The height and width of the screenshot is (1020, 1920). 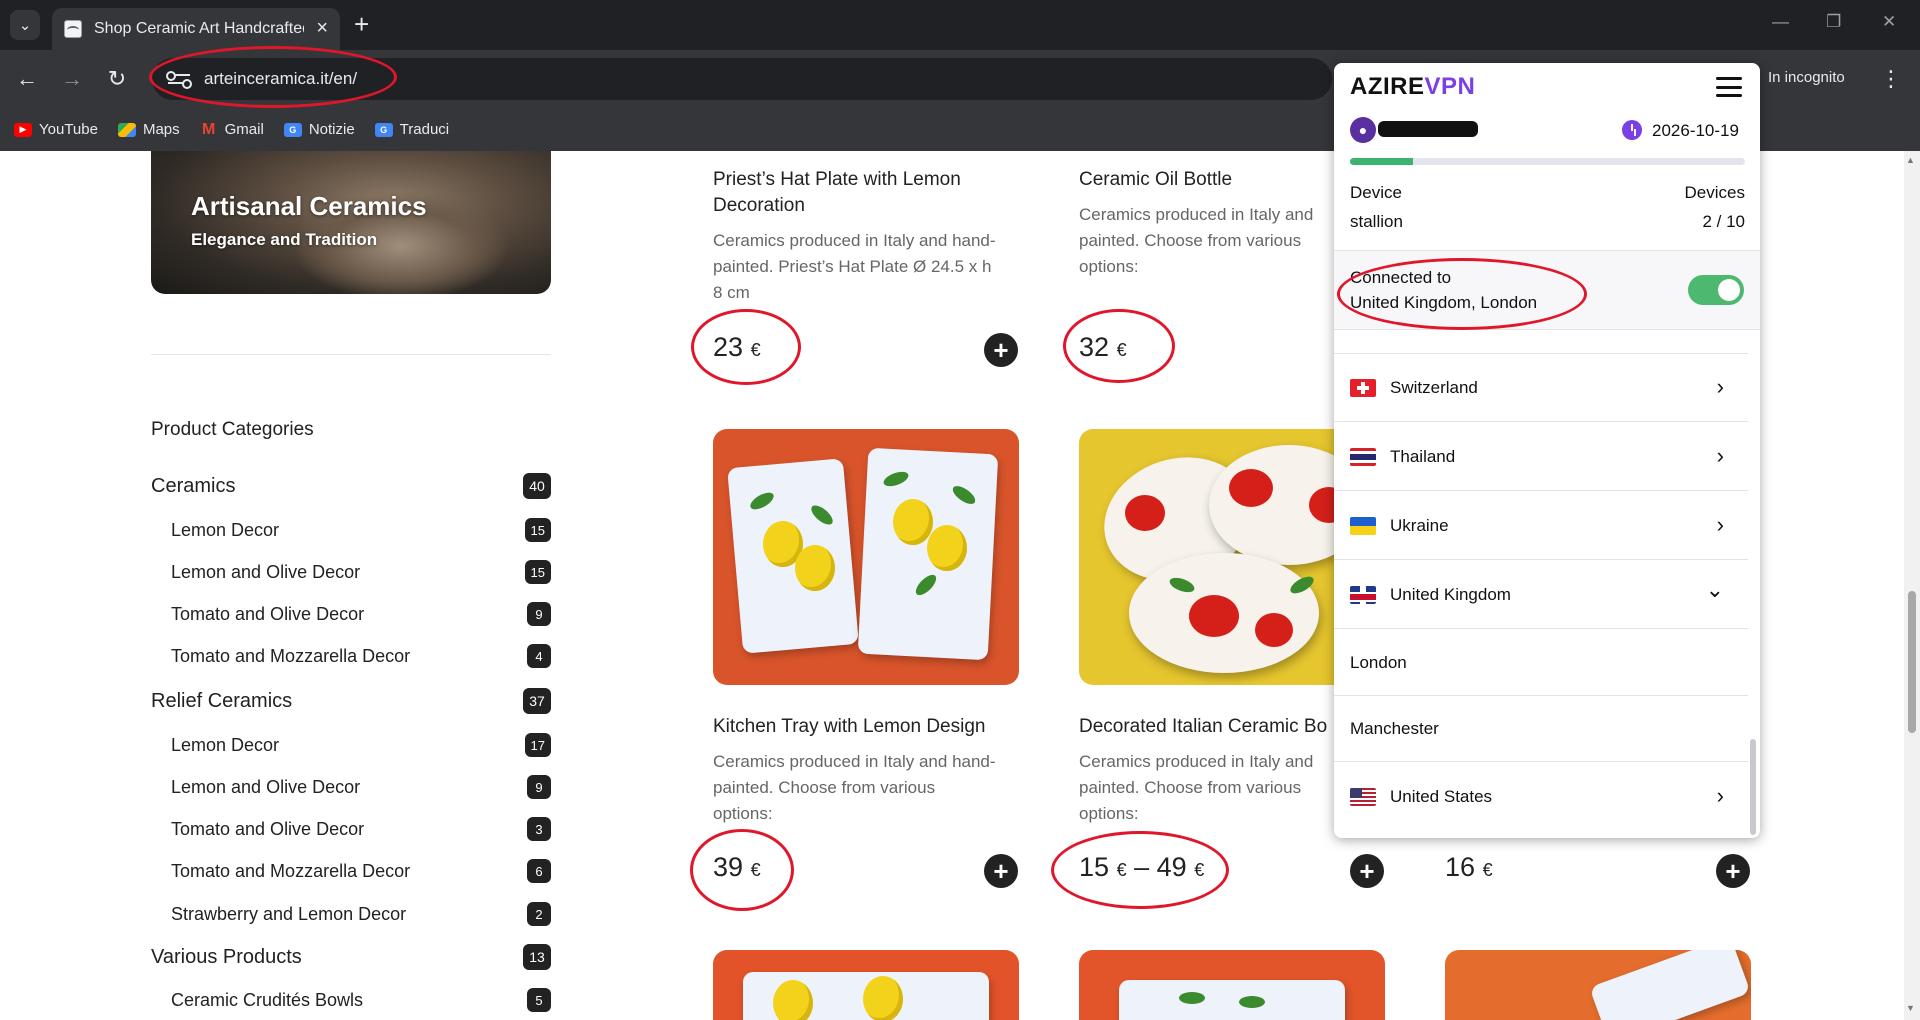 What do you see at coordinates (383, 129) in the screenshot?
I see `translate-icon: G` at bounding box center [383, 129].